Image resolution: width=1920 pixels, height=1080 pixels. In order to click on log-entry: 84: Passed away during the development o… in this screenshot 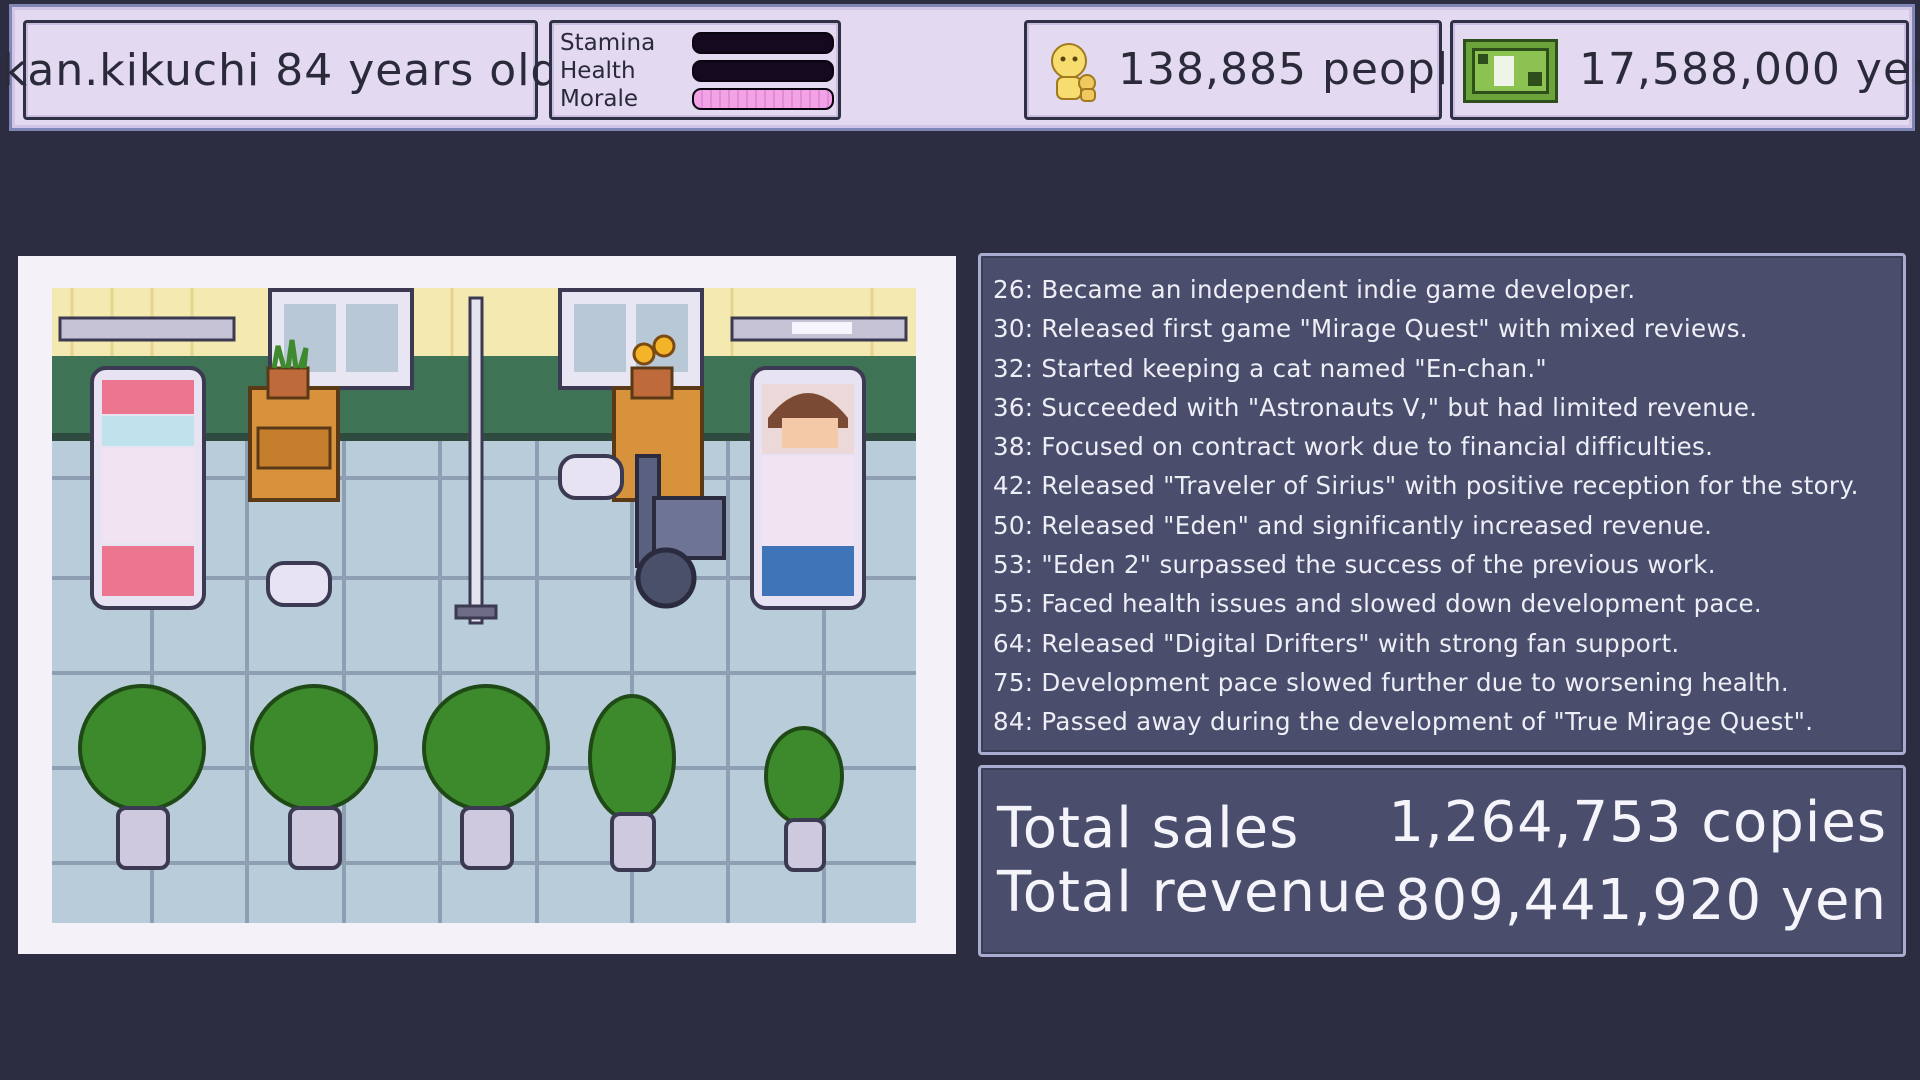, I will do `click(1403, 722)`.